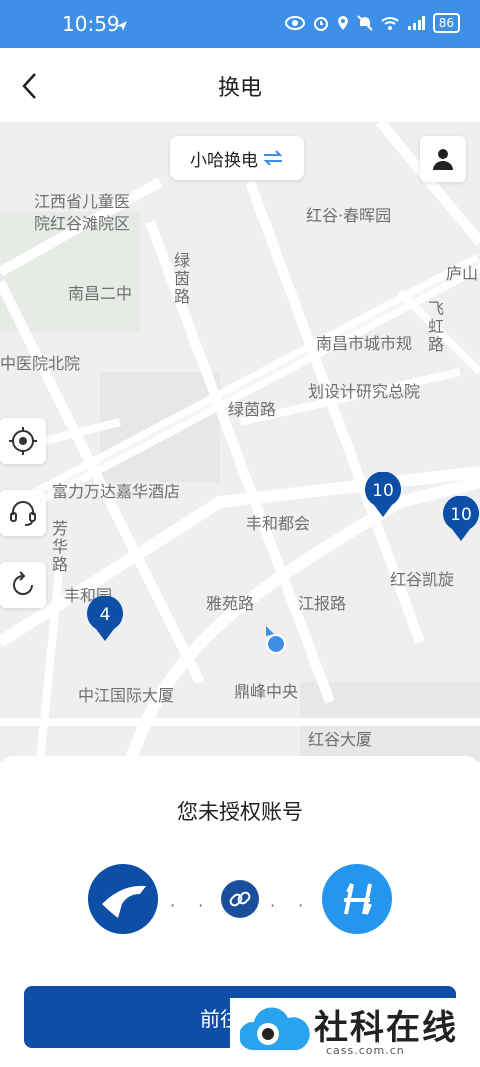 This screenshot has height=1067, width=480. Describe the element at coordinates (224, 160) in the screenshot. I see `brand-switch-label: 小哈换电` at that location.